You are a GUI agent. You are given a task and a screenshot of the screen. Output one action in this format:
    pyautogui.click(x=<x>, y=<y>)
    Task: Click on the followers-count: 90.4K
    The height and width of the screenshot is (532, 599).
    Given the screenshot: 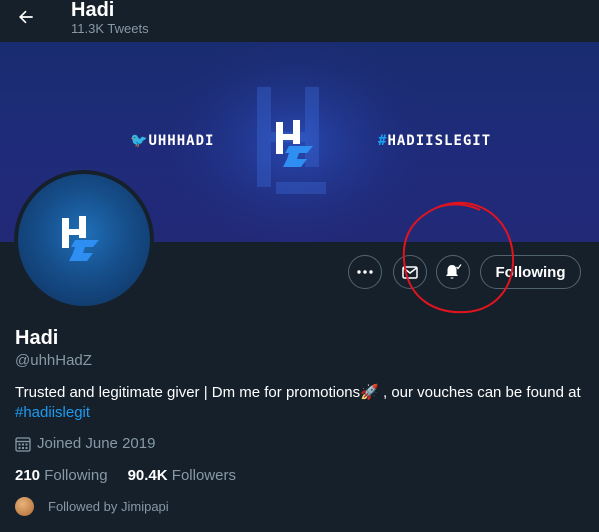 What is the action you would take?
    pyautogui.click(x=147, y=475)
    